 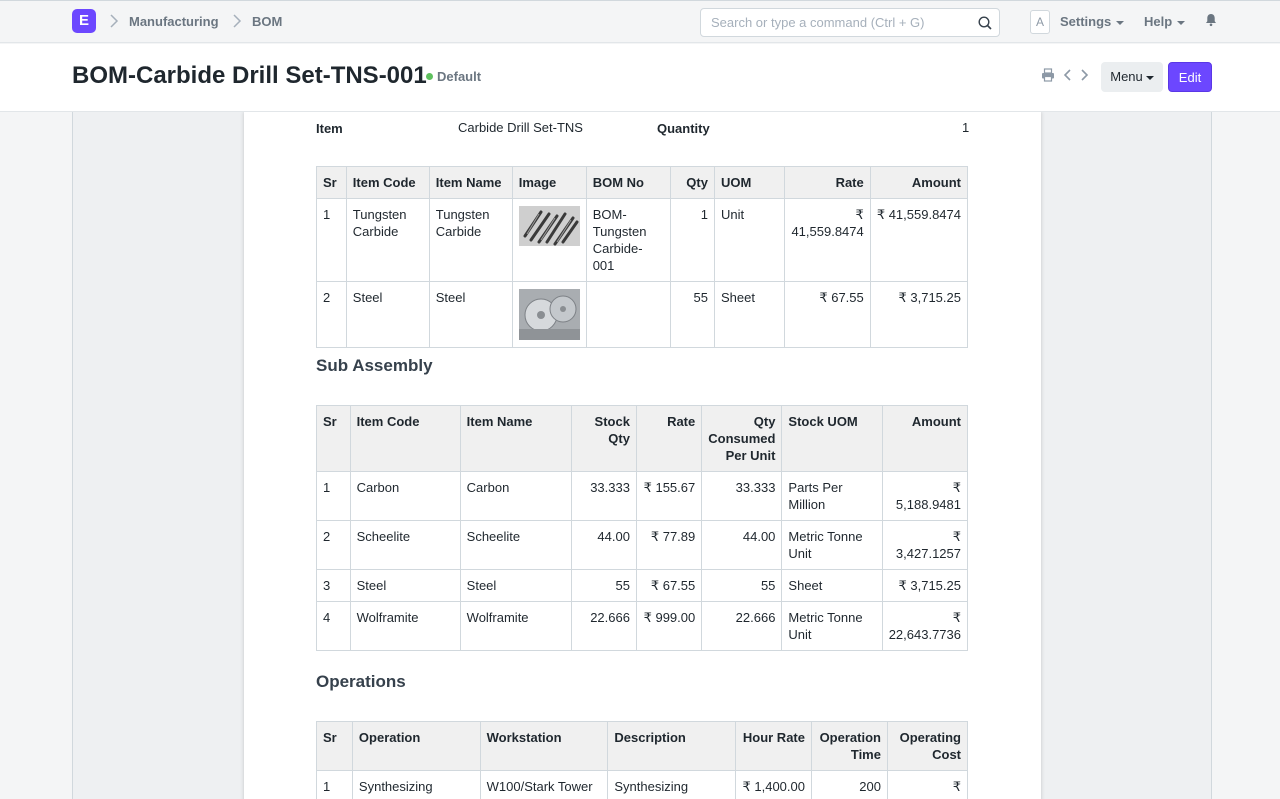 I want to click on cell-rate: ₹ 999.00, so click(x=669, y=626).